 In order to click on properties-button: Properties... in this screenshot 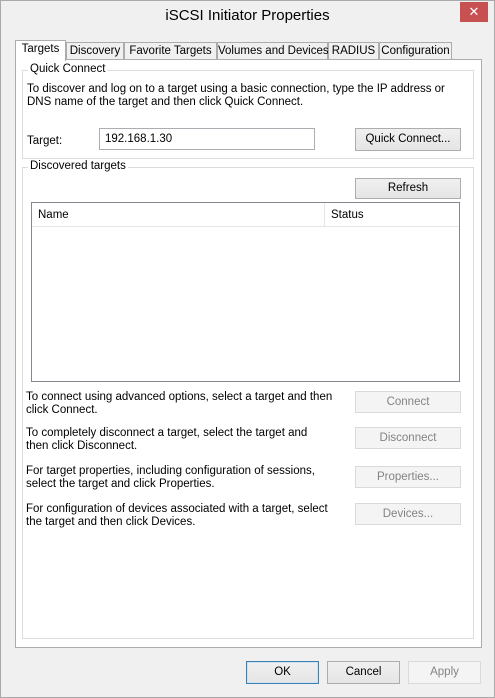, I will do `click(408, 477)`.